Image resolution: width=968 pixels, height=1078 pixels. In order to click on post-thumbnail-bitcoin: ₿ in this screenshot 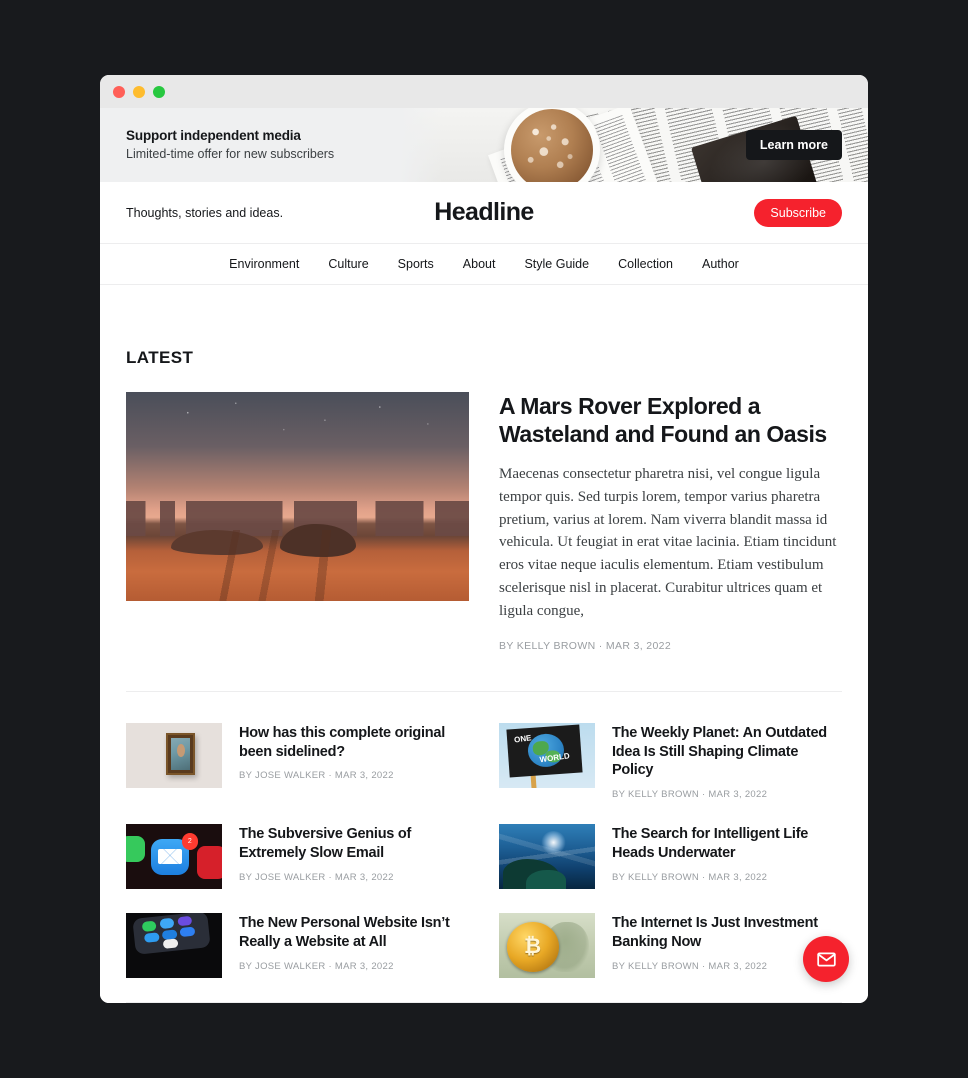, I will do `click(547, 946)`.